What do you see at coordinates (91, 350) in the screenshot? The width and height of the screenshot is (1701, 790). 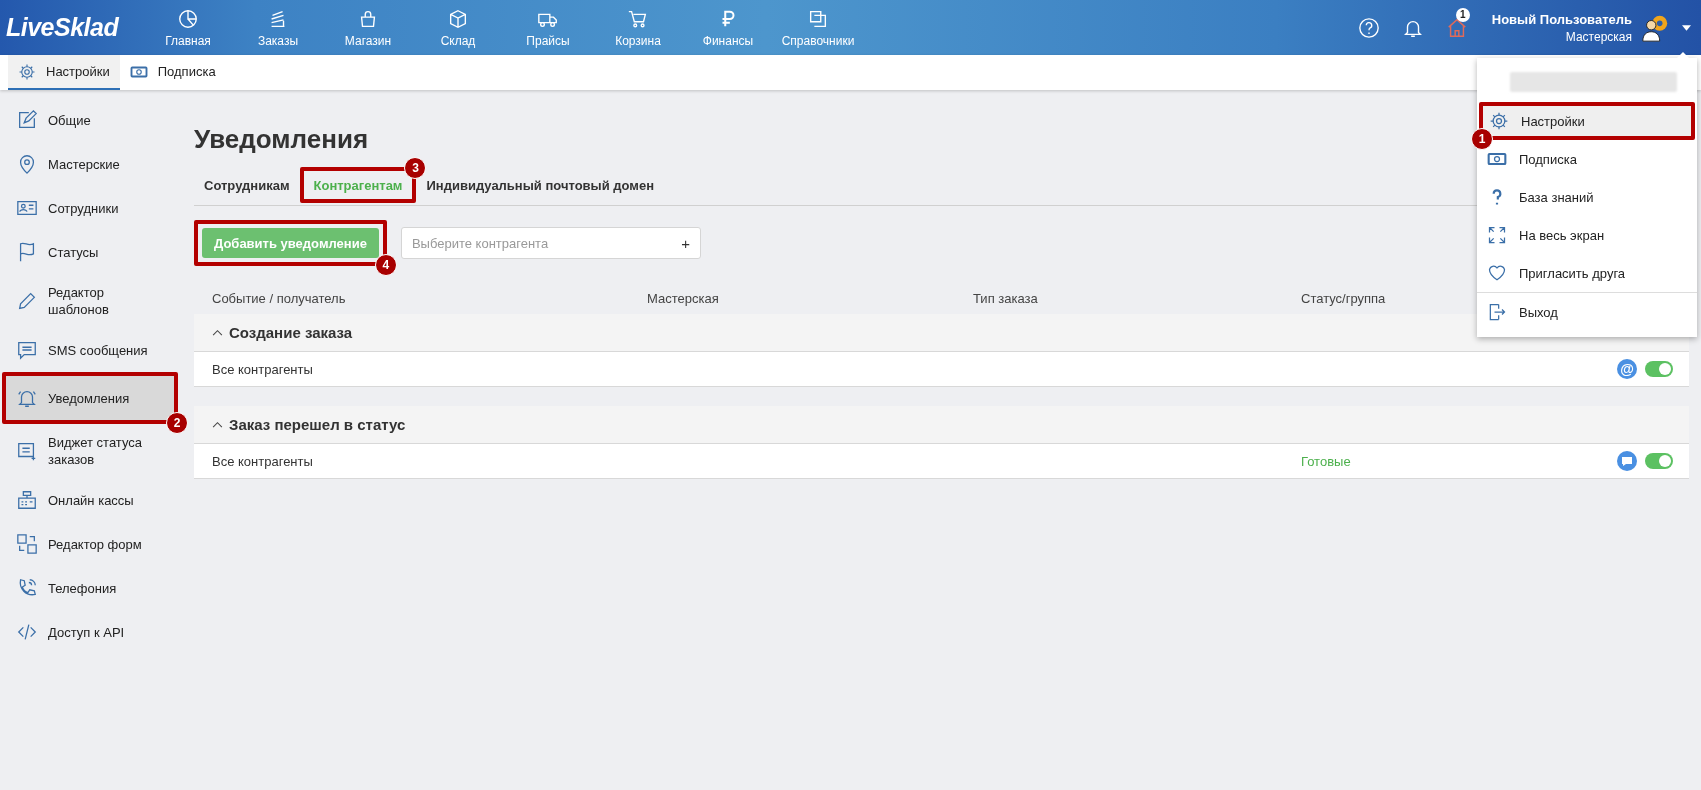 I see `sidebar-item: SMS сообщения` at bounding box center [91, 350].